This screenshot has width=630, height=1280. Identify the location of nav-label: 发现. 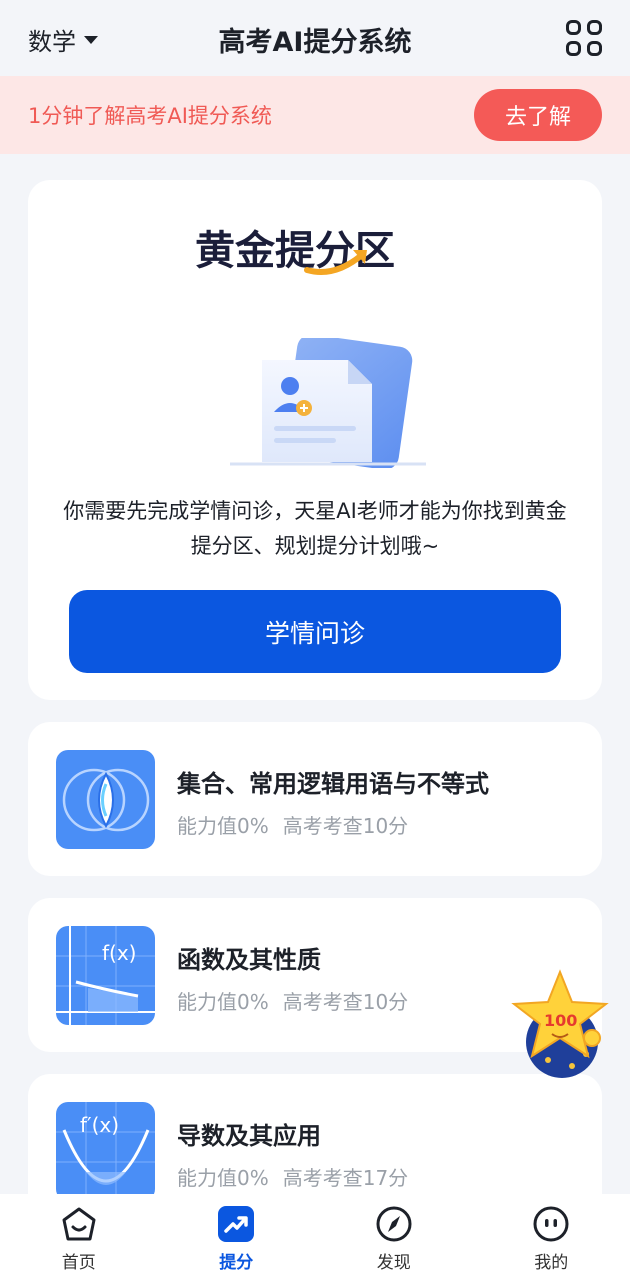
(393, 1263).